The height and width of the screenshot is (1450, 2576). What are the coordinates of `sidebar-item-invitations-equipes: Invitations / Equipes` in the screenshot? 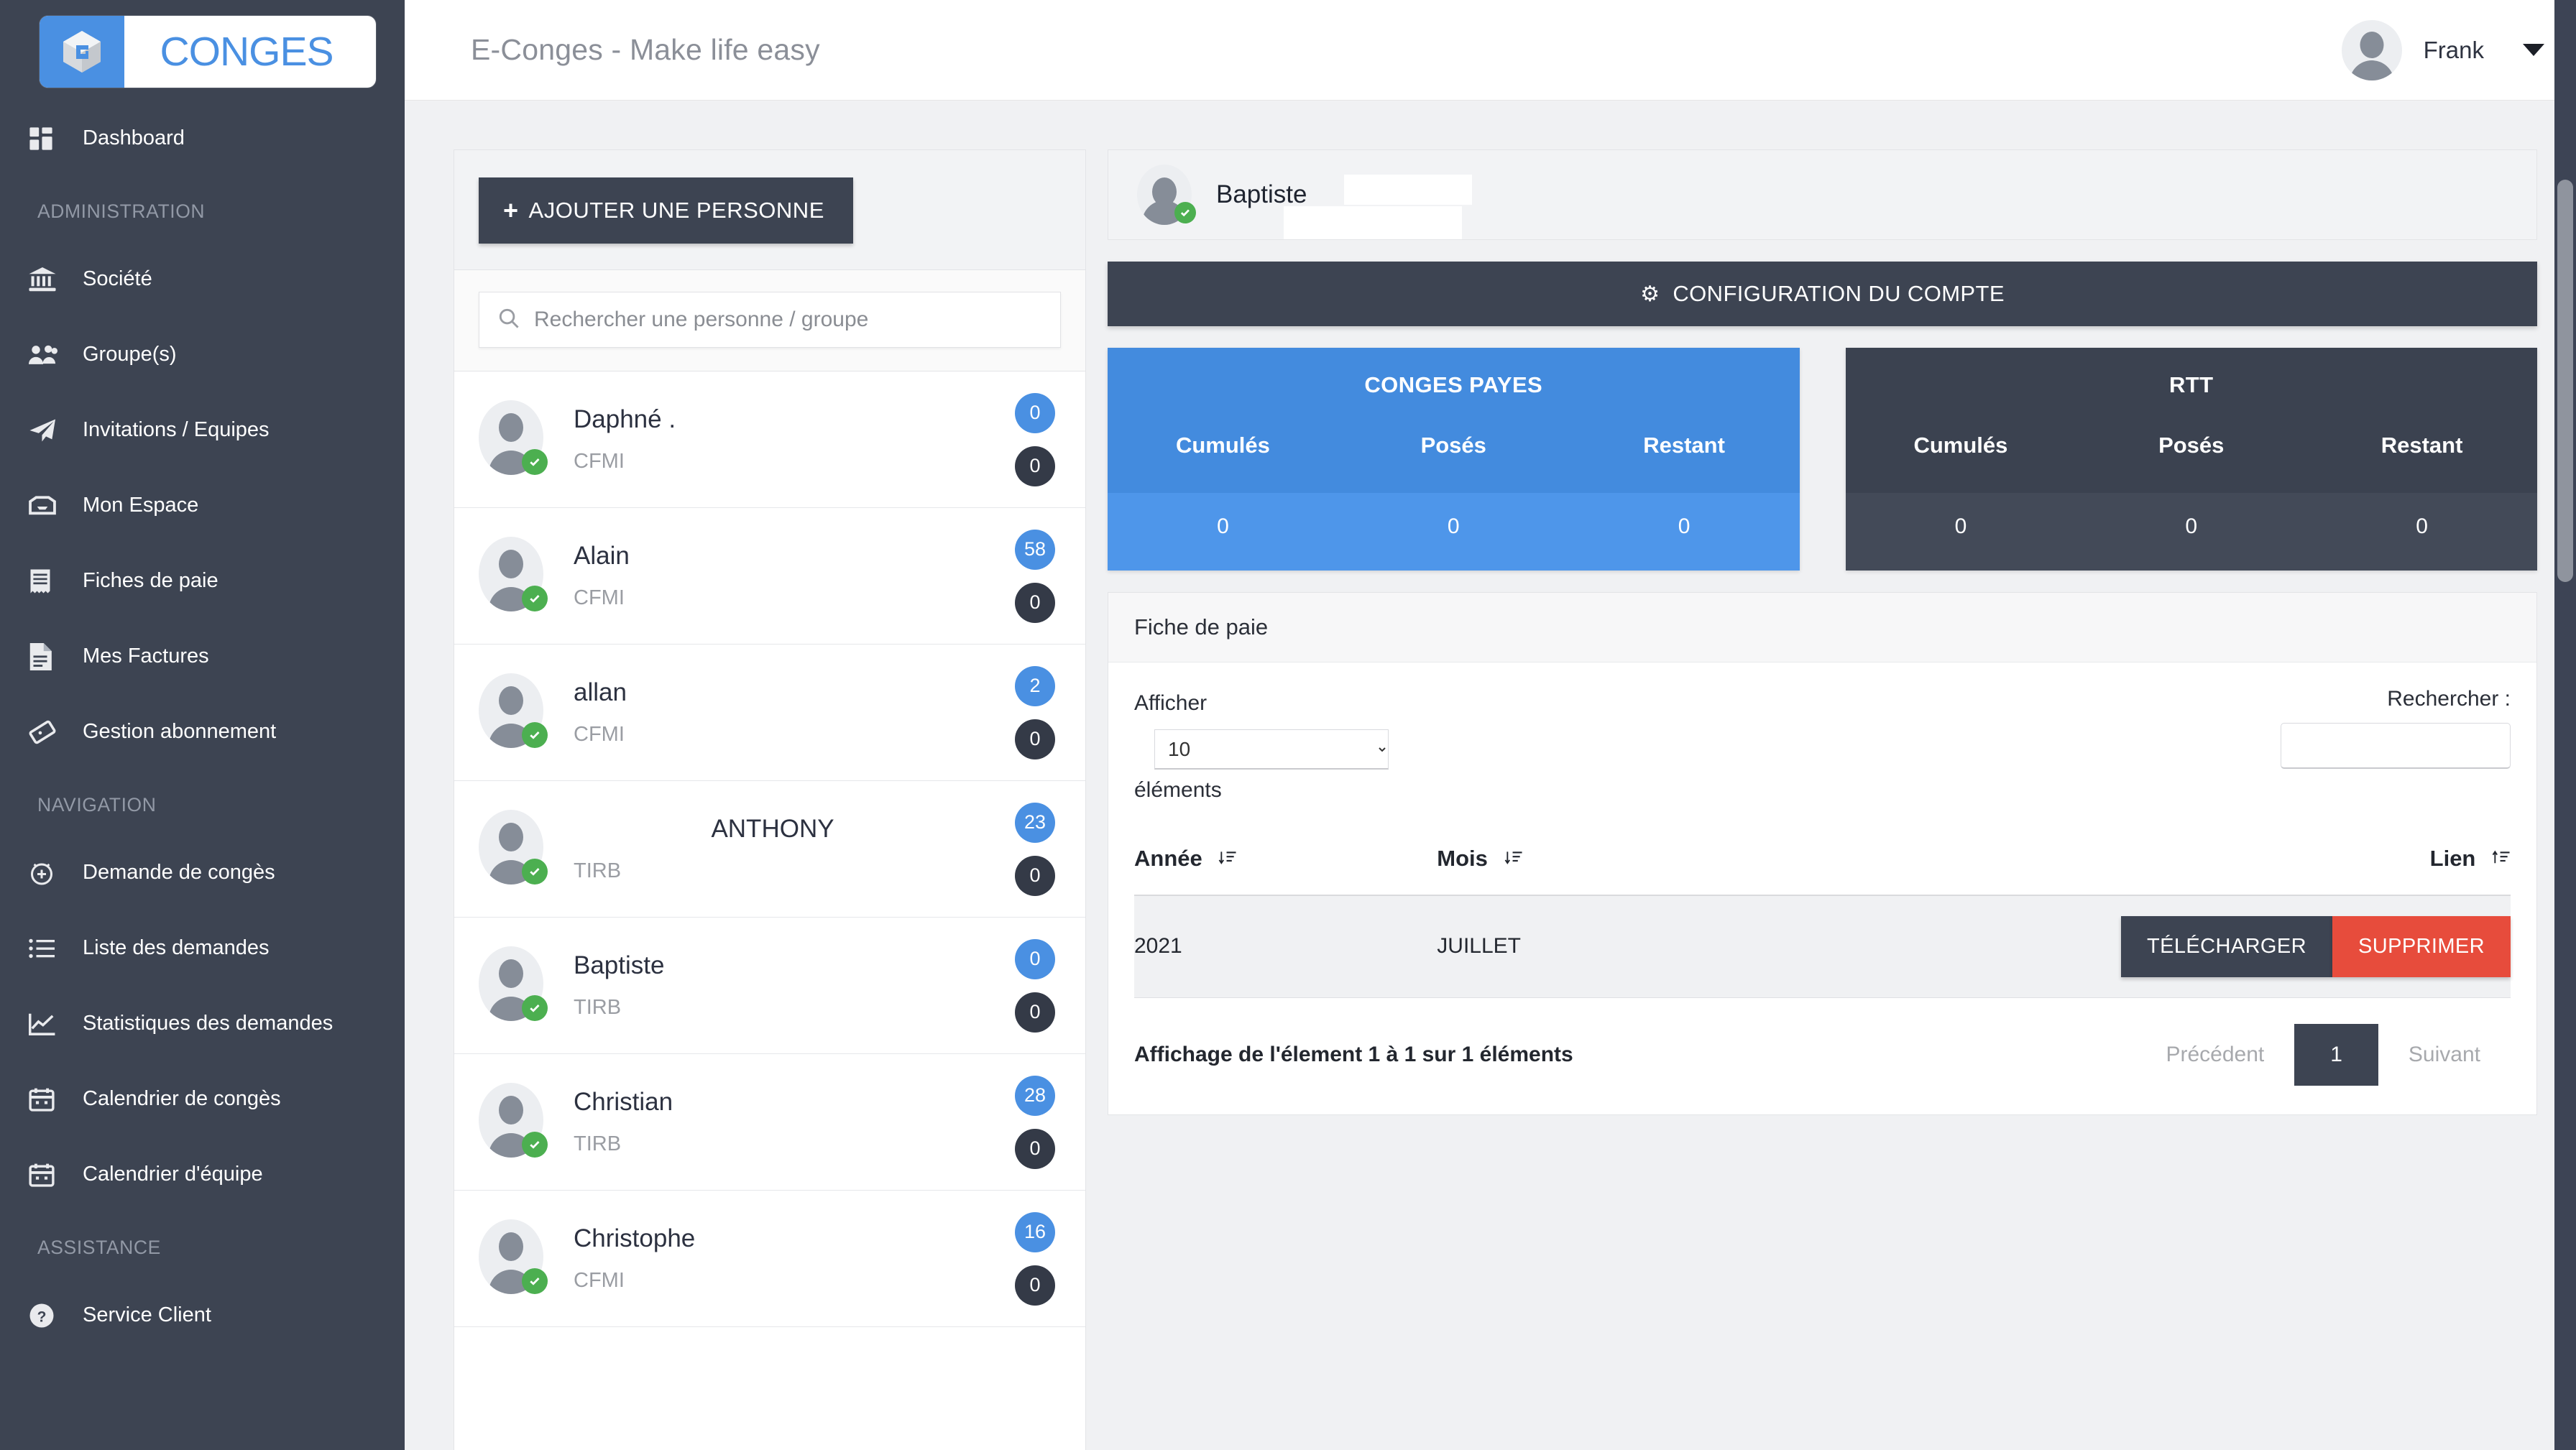 It's located at (202, 430).